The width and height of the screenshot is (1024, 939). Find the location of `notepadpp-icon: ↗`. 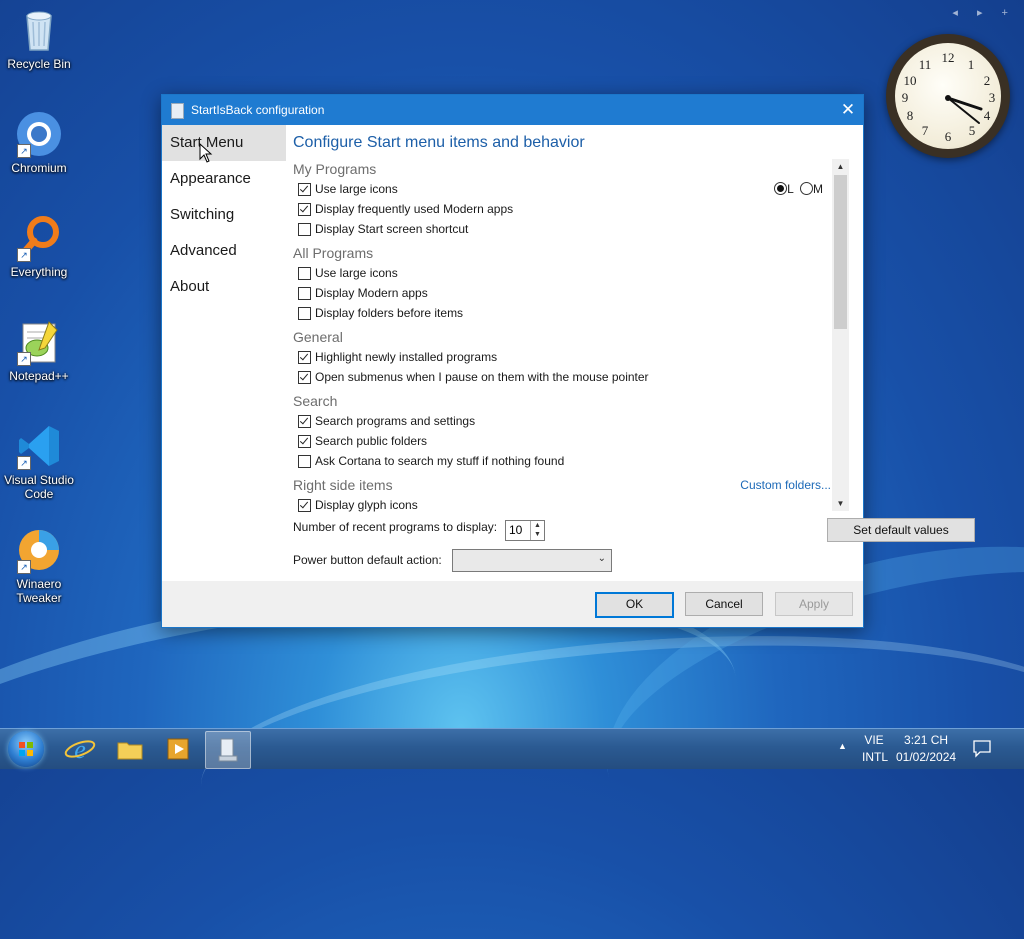

notepadpp-icon: ↗ is located at coordinates (39, 342).